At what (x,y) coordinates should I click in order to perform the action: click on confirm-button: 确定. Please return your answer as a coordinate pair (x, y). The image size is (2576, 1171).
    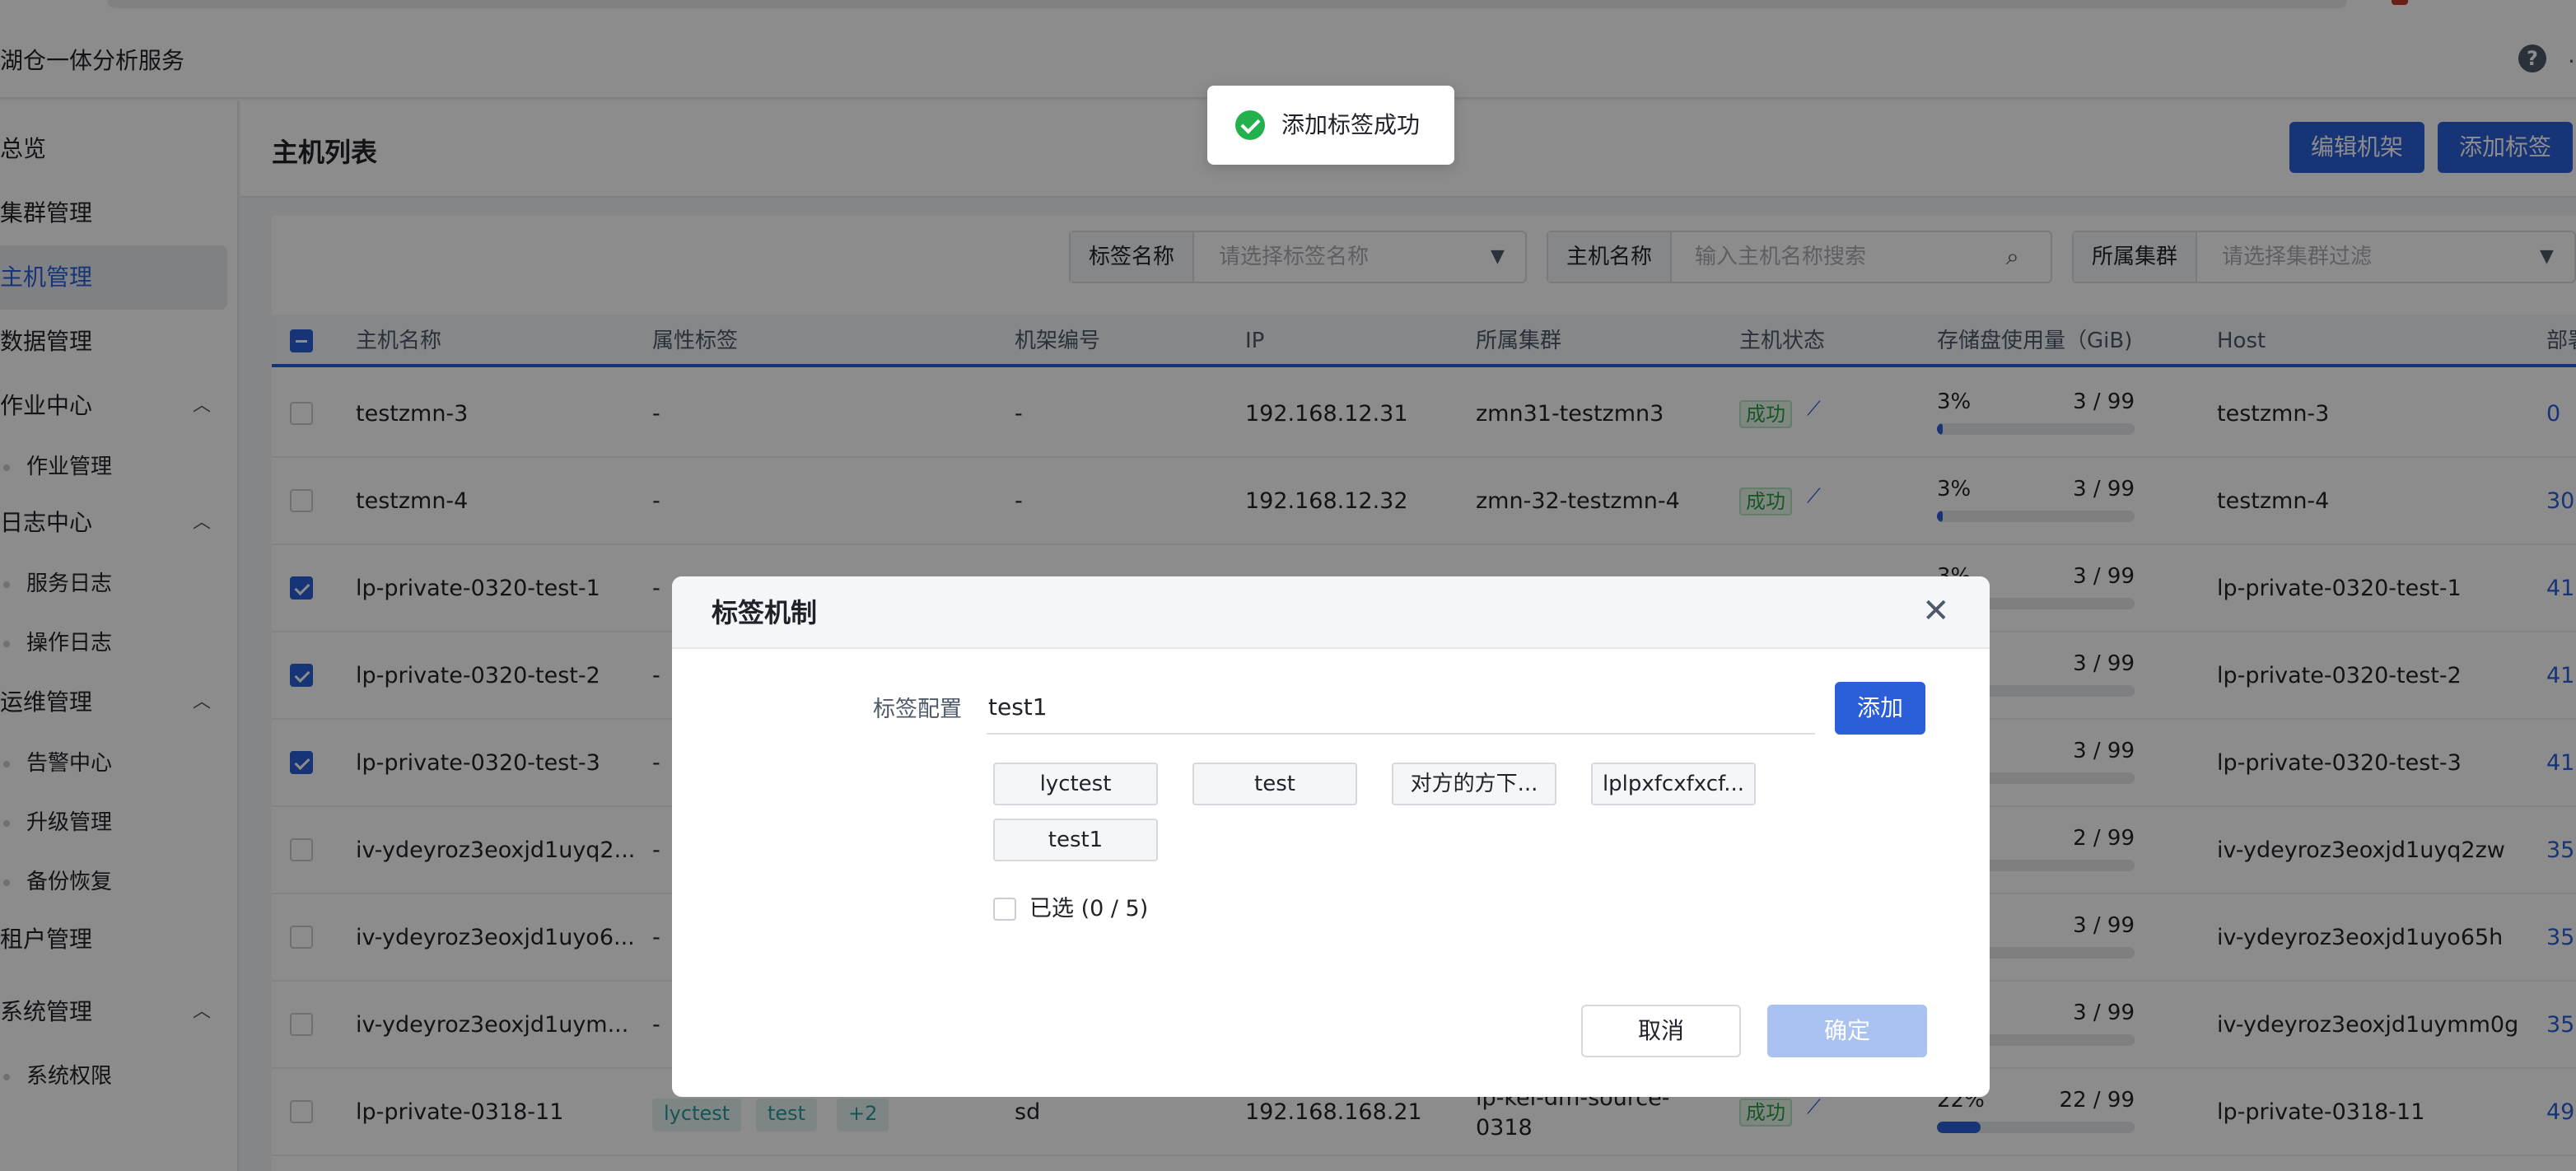
    Looking at the image, I should click on (1847, 1031).